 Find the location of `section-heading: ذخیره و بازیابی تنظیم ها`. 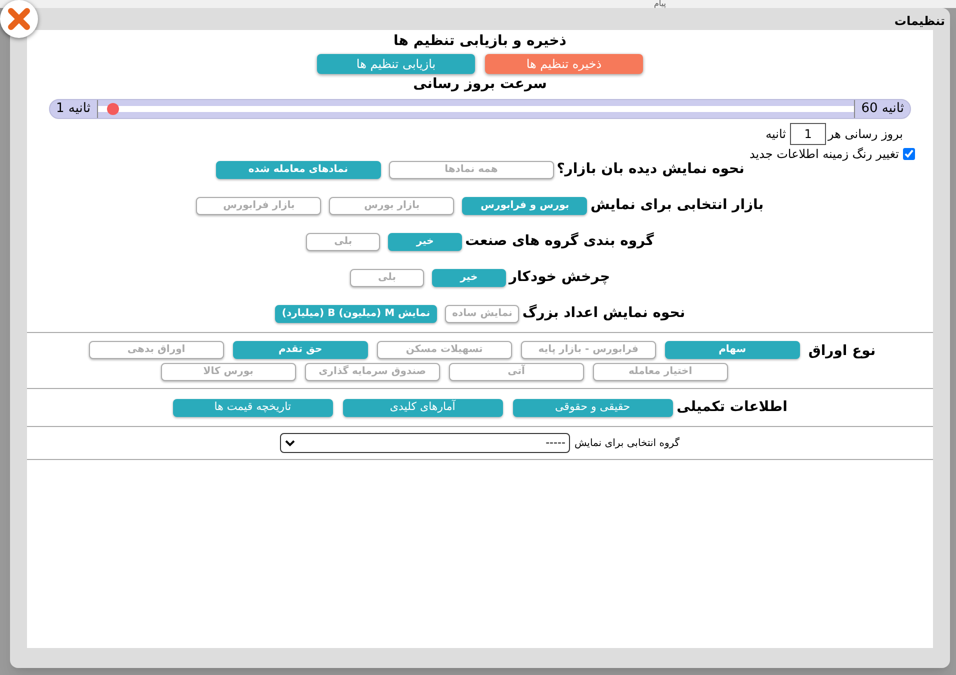

section-heading: ذخیره و بازیابی تنظیم ها is located at coordinates (480, 41).